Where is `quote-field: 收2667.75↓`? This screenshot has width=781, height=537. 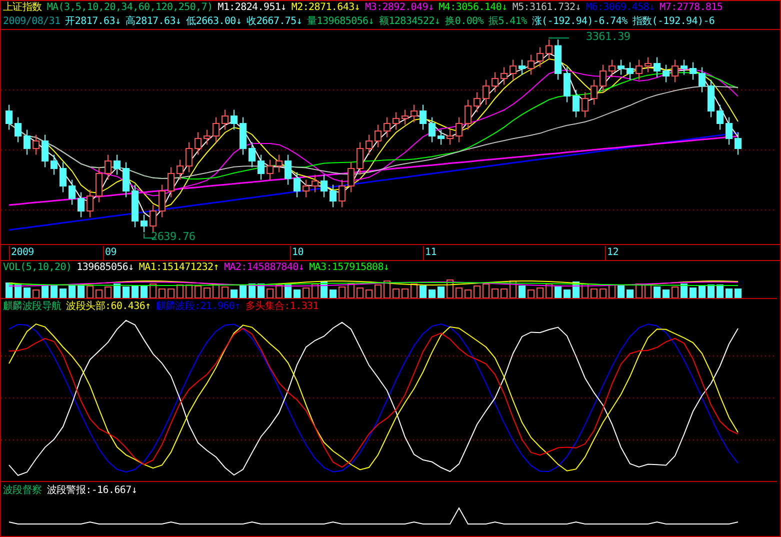
quote-field: 收2667.75↓ is located at coordinates (274, 22).